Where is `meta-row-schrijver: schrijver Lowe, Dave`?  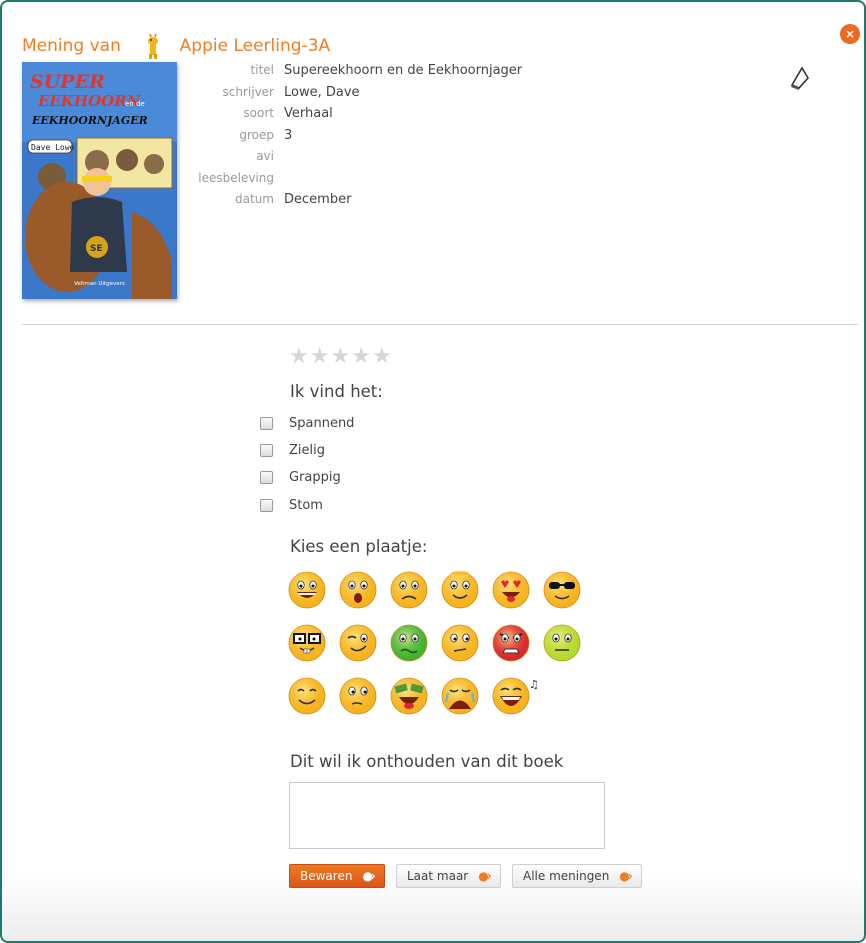
meta-row-schrijver: schrijver Lowe, Dave is located at coordinates (357, 93).